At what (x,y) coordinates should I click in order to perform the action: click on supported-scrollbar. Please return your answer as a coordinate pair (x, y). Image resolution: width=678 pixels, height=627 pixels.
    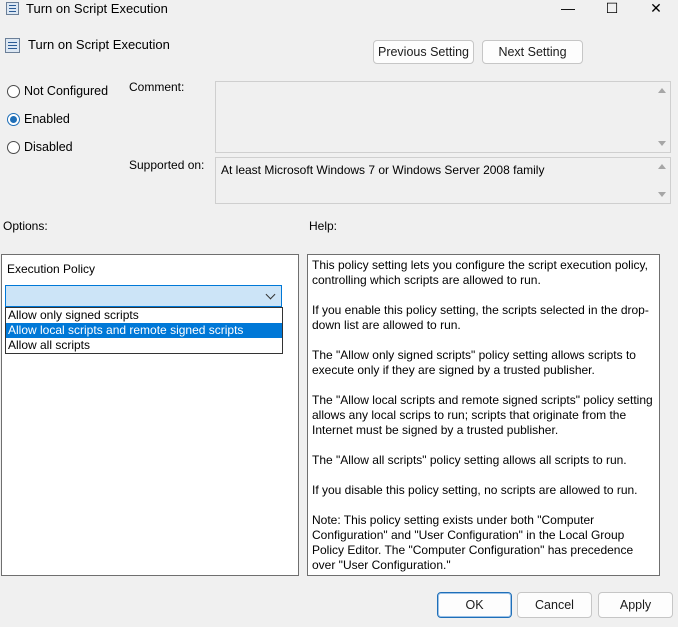
    Looking at the image, I should click on (661, 180).